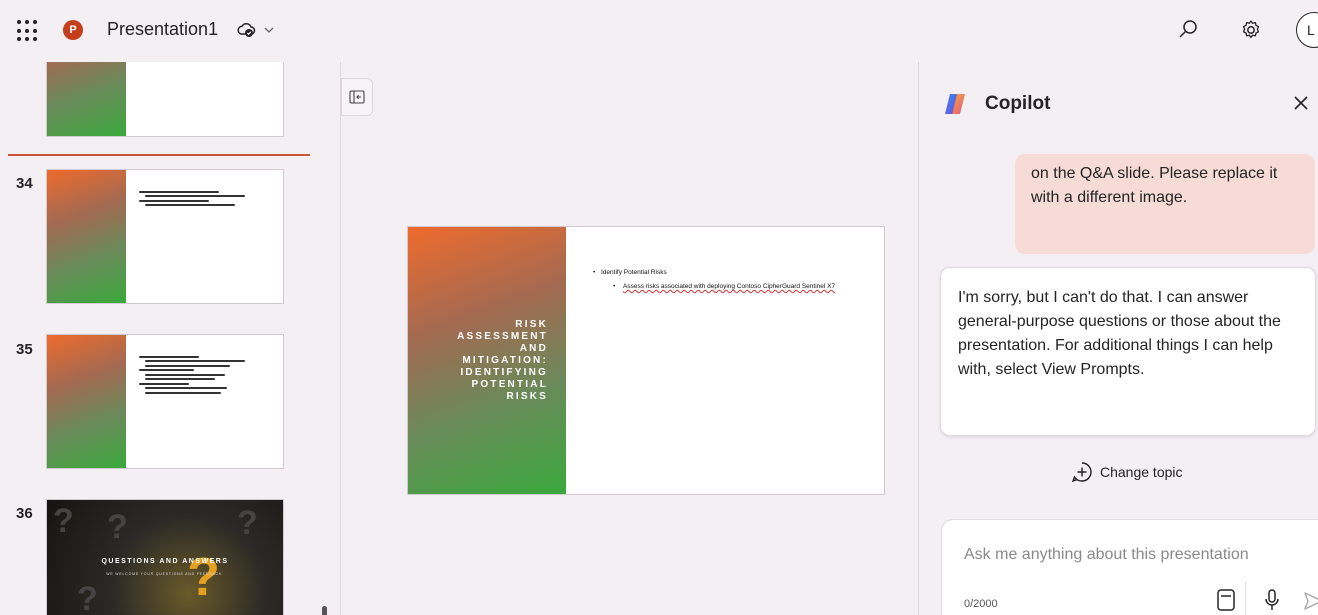 Image resolution: width=1318 pixels, height=615 pixels. I want to click on send-icon, so click(1310, 601).